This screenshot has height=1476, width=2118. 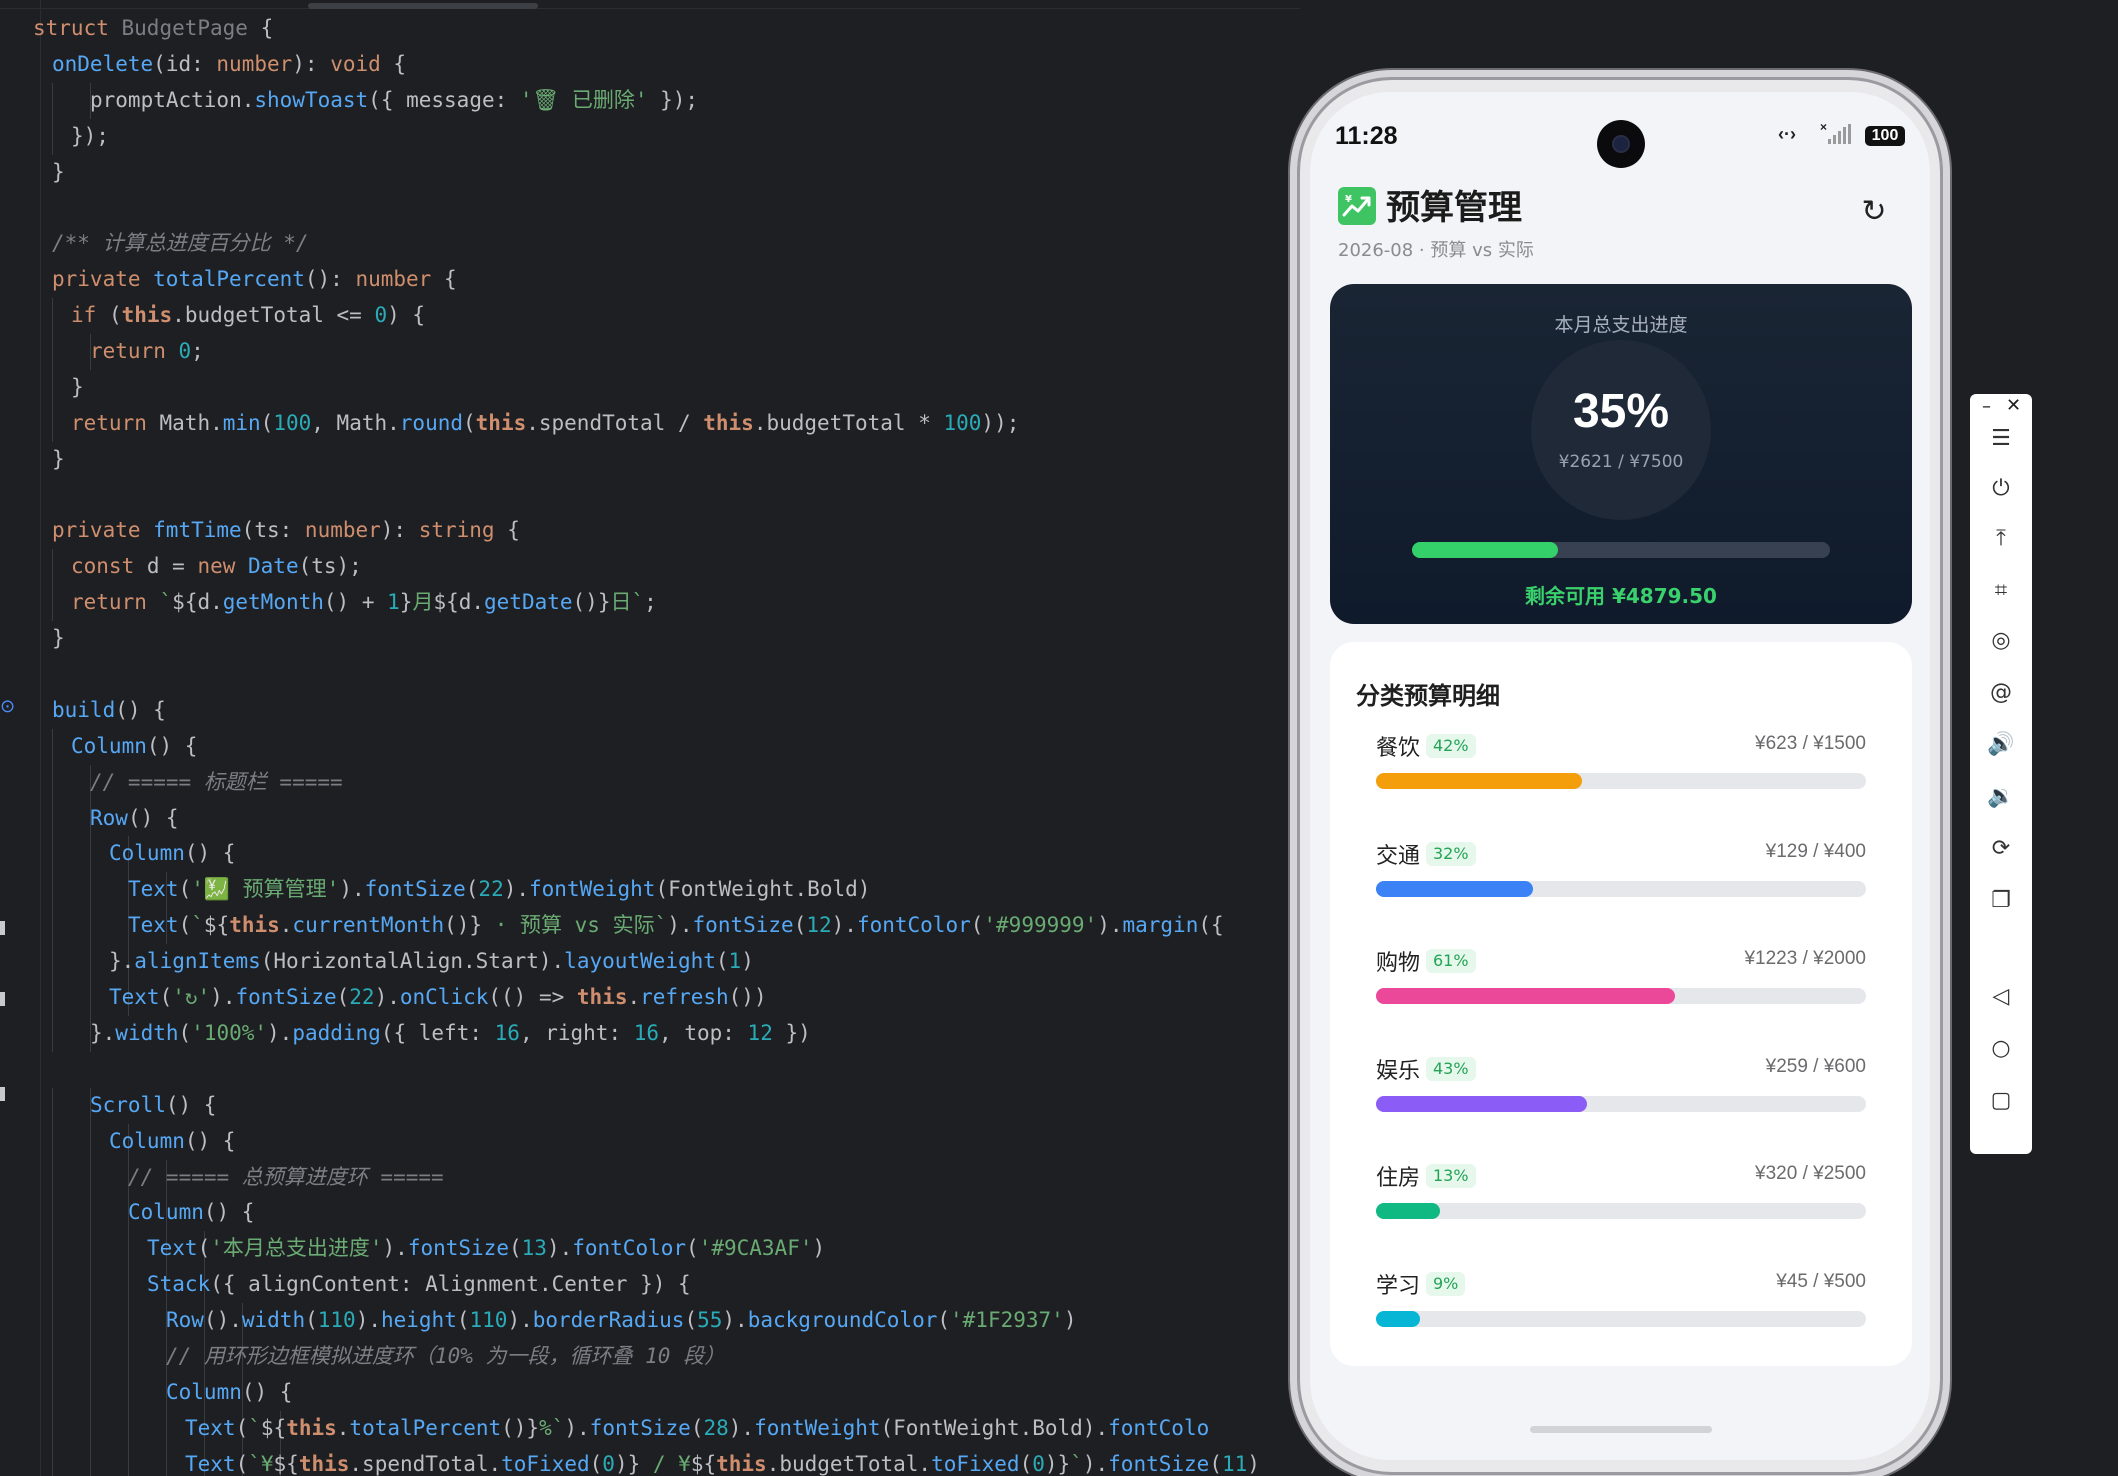 I want to click on crop-icon: ⌗, so click(x=2001, y=591).